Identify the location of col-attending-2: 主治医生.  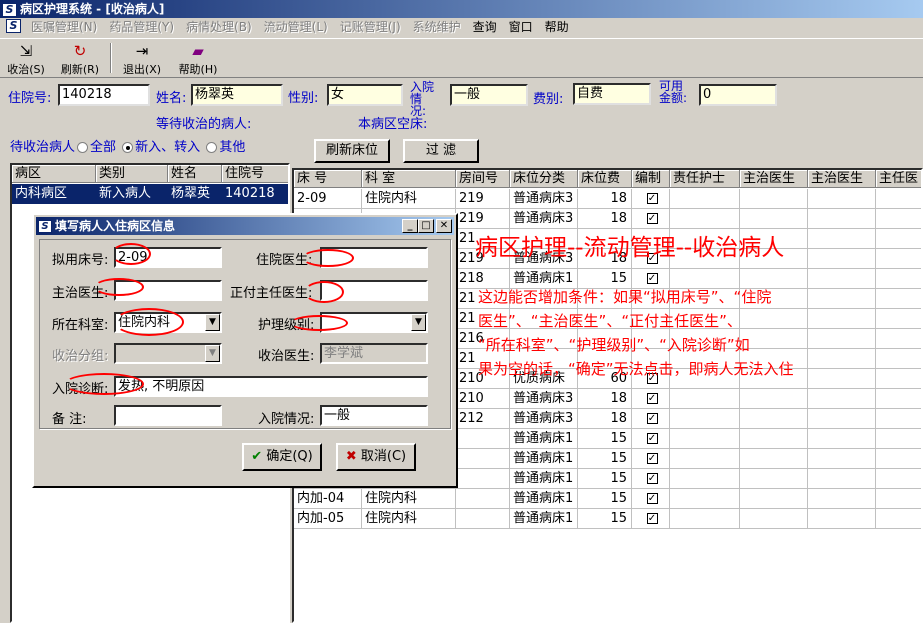
(842, 179).